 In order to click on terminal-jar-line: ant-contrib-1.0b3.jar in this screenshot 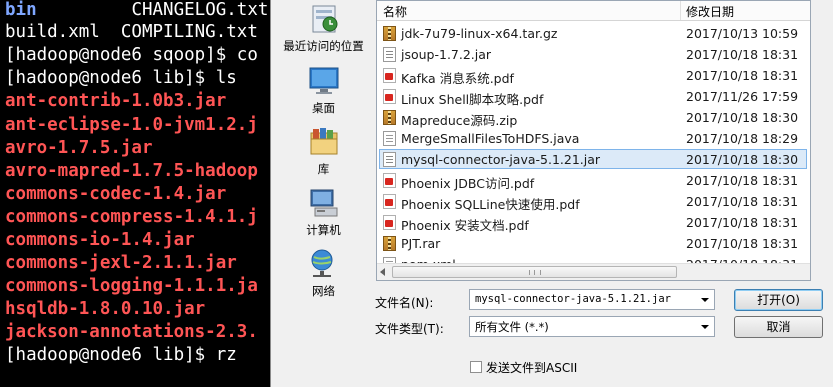, I will do `click(116, 101)`.